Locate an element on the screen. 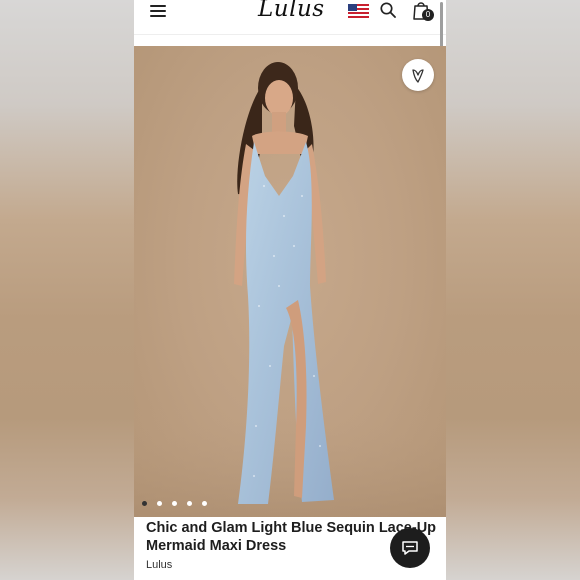  us-flag-icon is located at coordinates (358, 11).